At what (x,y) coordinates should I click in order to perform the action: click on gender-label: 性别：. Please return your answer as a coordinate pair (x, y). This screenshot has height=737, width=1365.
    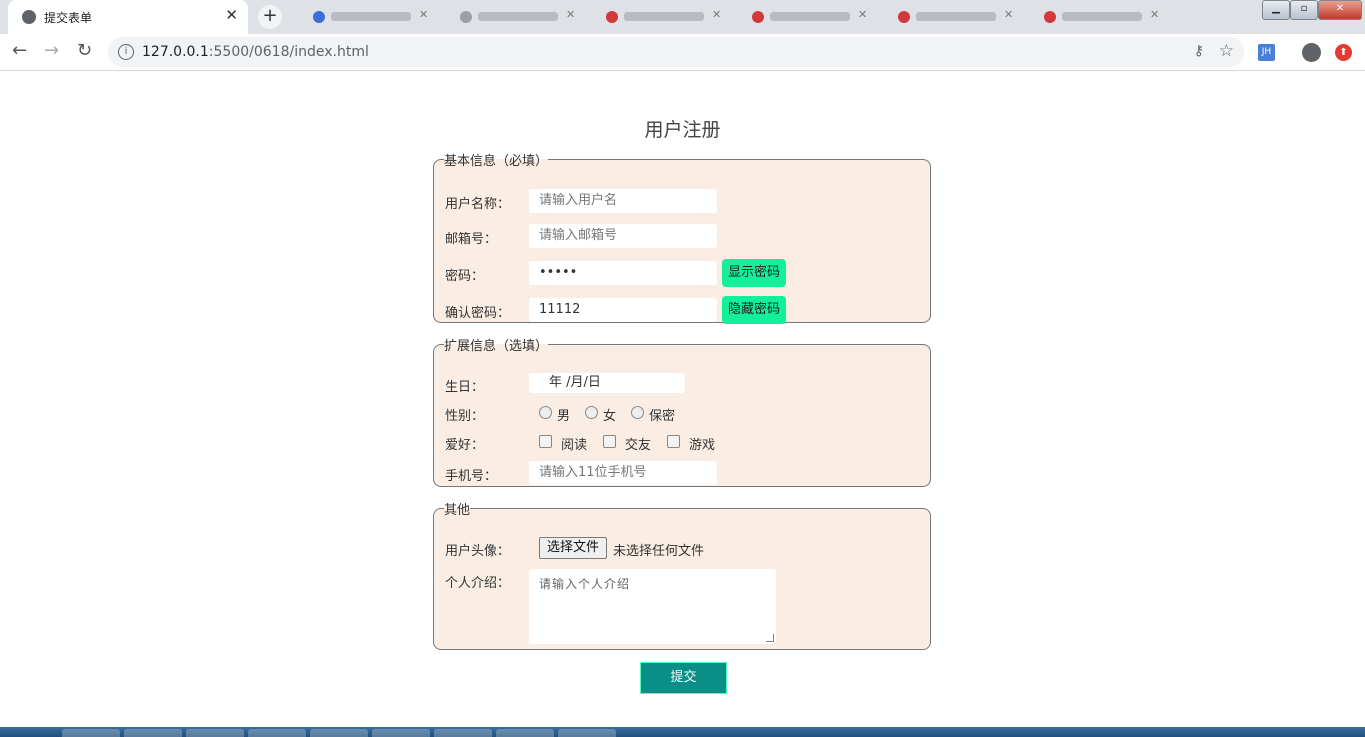
    Looking at the image, I should click on (465, 416).